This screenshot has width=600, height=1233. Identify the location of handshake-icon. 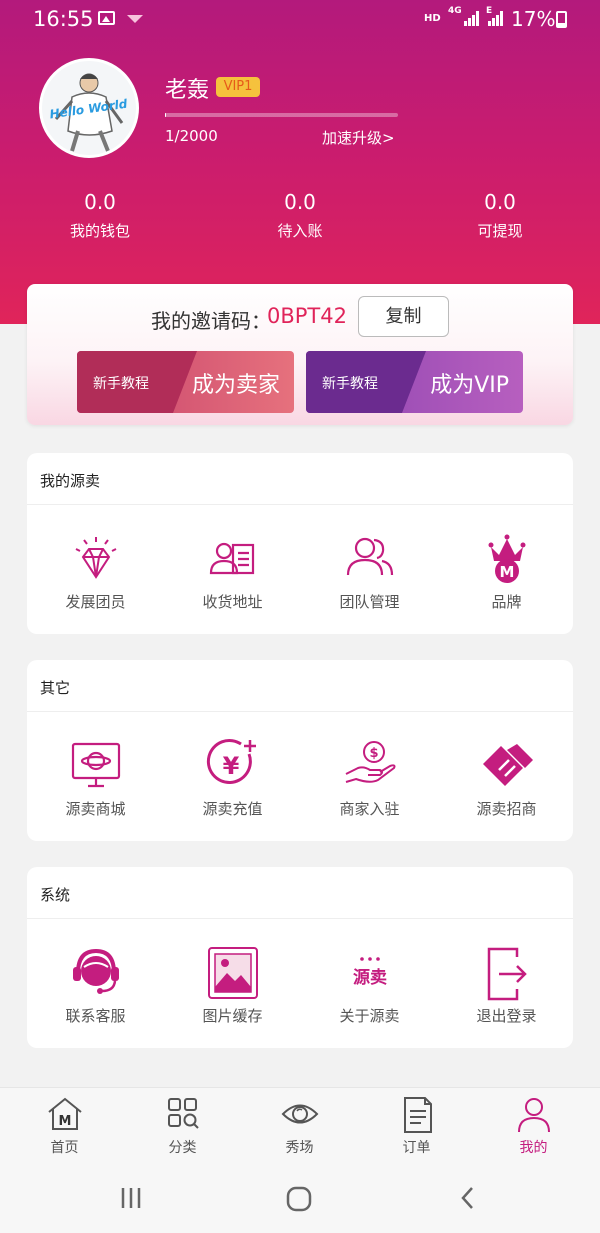
(507, 765).